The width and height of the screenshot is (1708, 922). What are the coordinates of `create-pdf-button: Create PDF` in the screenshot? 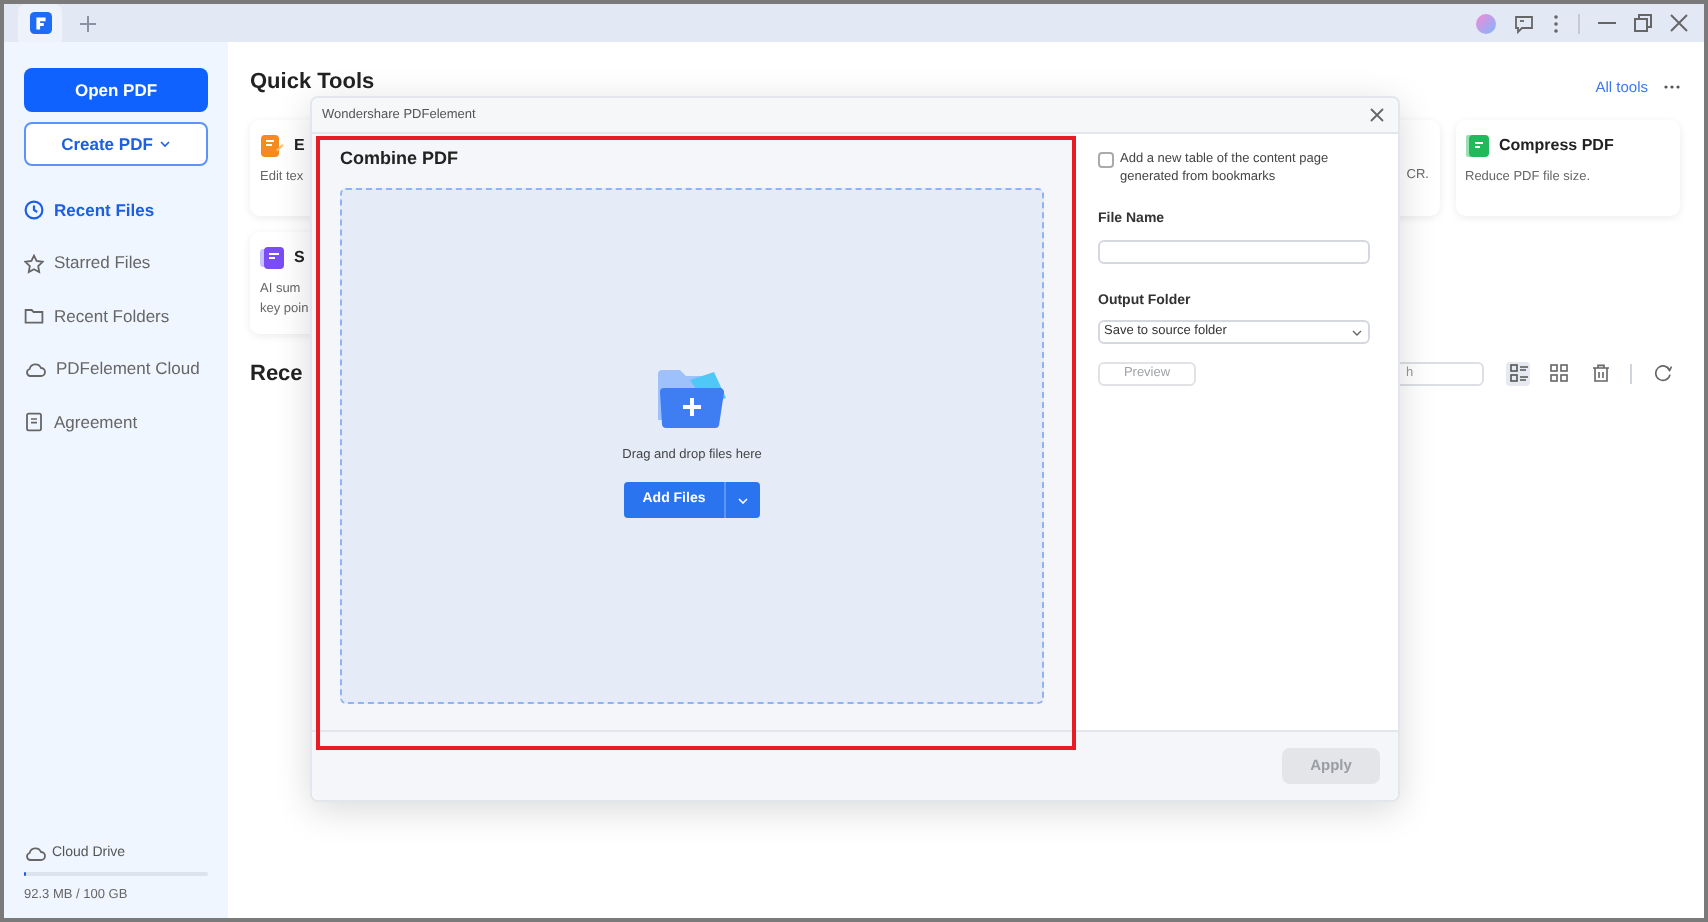 It's located at (116, 144).